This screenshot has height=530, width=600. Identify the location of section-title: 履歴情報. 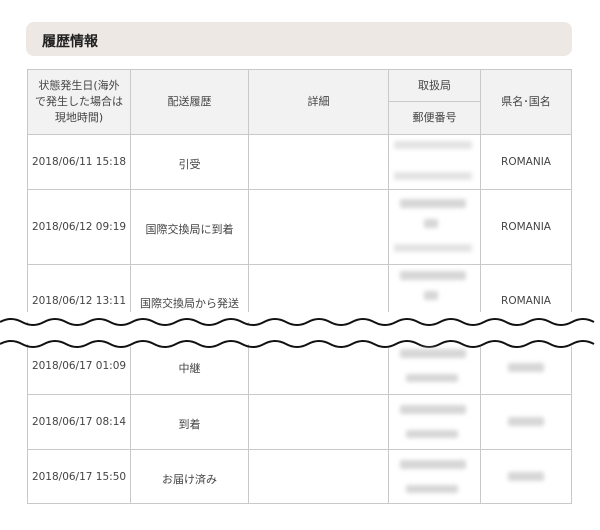
(70, 42).